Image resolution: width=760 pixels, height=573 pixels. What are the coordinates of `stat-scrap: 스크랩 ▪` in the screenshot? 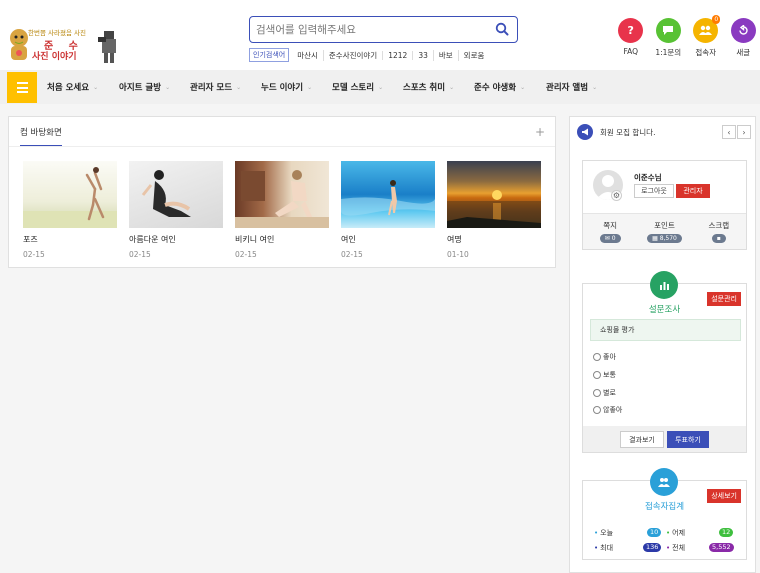 It's located at (719, 231).